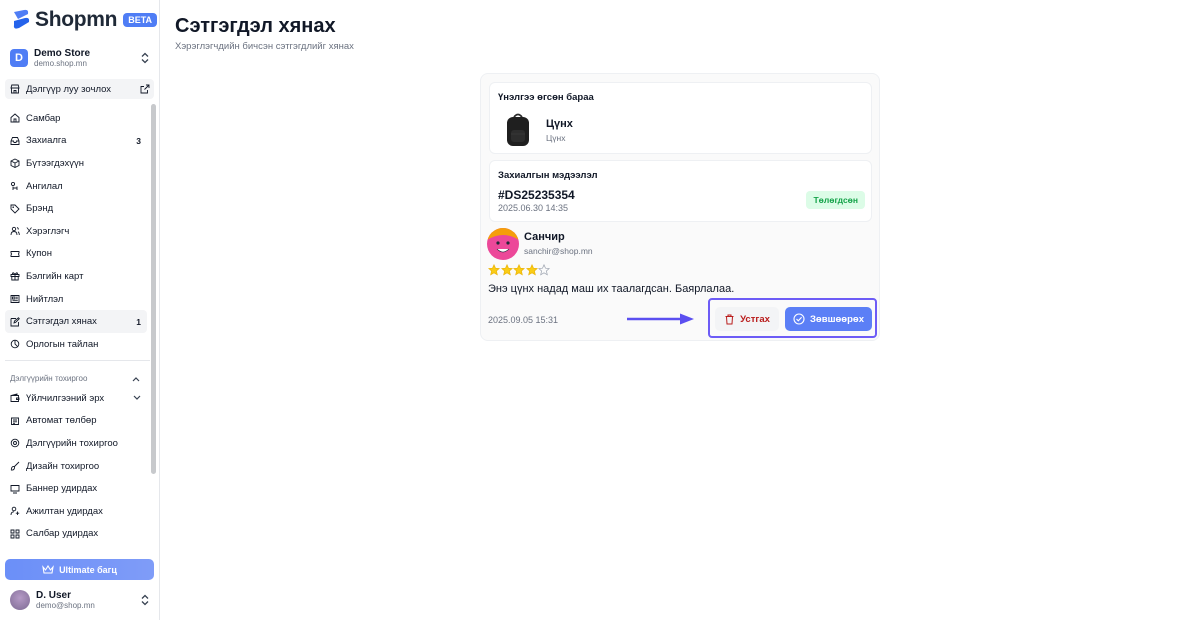 This screenshot has width=1200, height=620. What do you see at coordinates (60, 63) in the screenshot?
I see `store-domain: demo.shop.mn` at bounding box center [60, 63].